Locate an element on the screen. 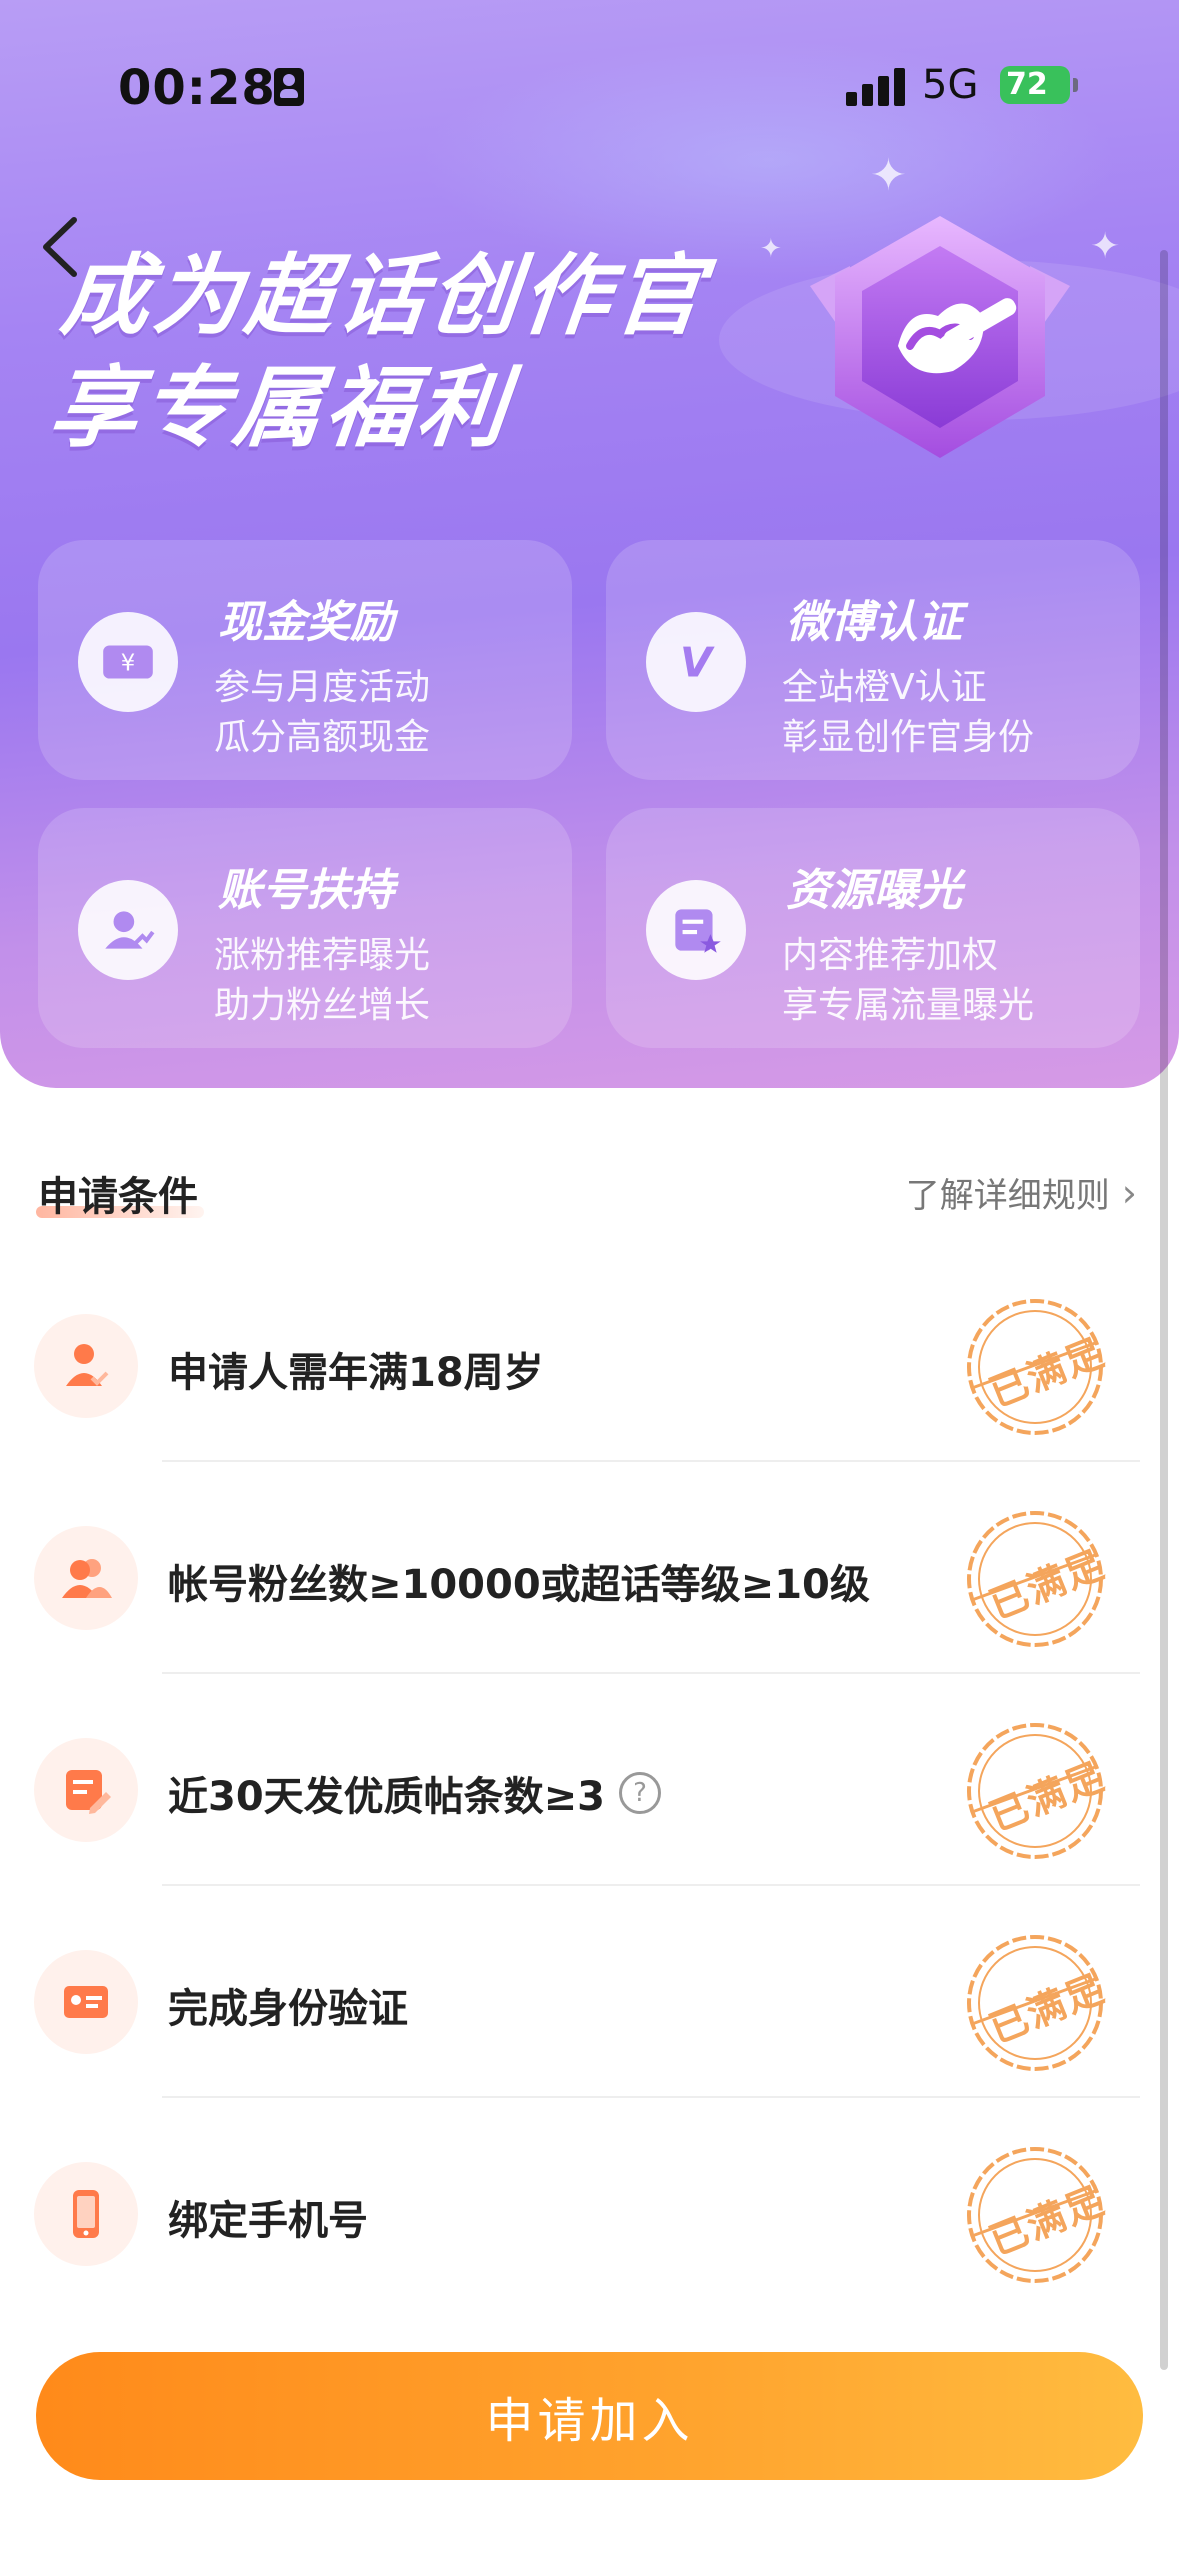 The height and width of the screenshot is (2556, 1179). condition-text: 帐号粉丝数≥10000或超话等级≥10级 is located at coordinates (519, 1581).